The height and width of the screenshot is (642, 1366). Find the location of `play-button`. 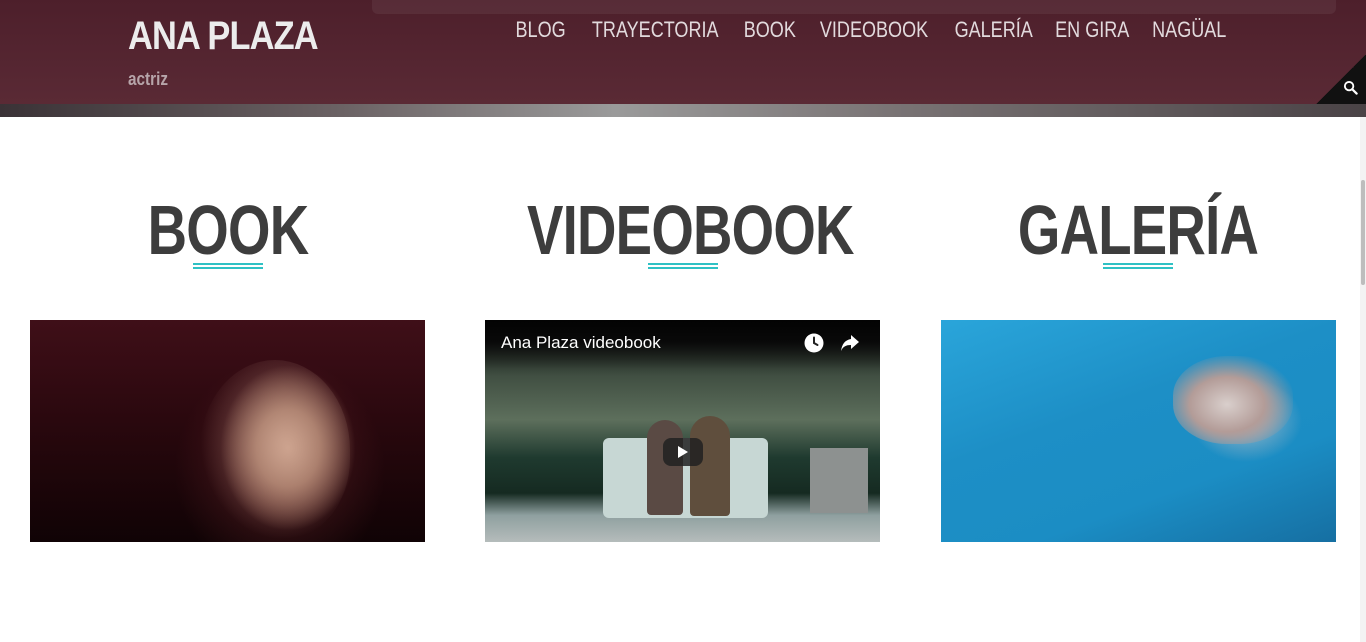

play-button is located at coordinates (683, 452).